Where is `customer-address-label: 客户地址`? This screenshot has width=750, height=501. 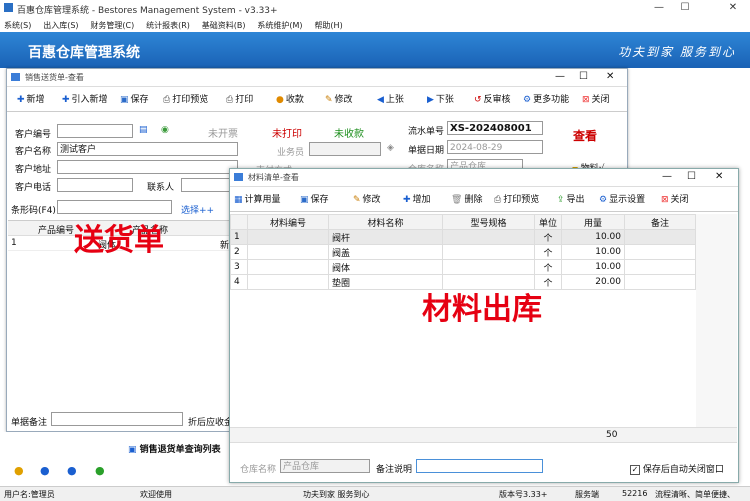 customer-address-label: 客户地址 is located at coordinates (33, 170).